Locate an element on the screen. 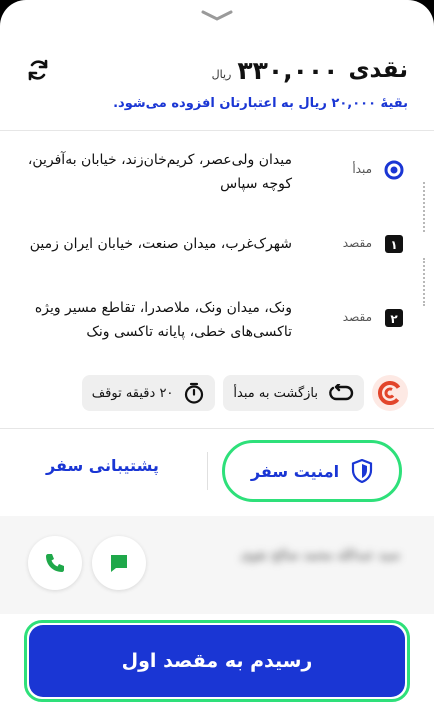 Image resolution: width=434 pixels, height=726 pixels. destination-2-marker-icon: ۲ is located at coordinates (394, 318).